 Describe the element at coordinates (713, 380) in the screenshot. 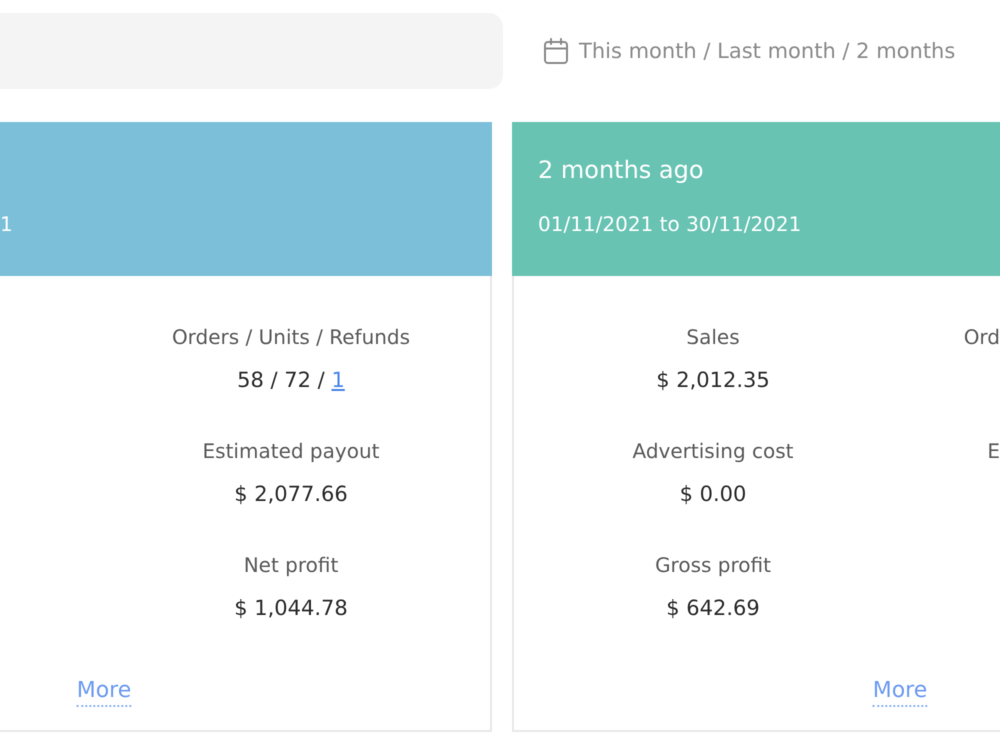

I see `metric-value: $ 2,012.35` at that location.